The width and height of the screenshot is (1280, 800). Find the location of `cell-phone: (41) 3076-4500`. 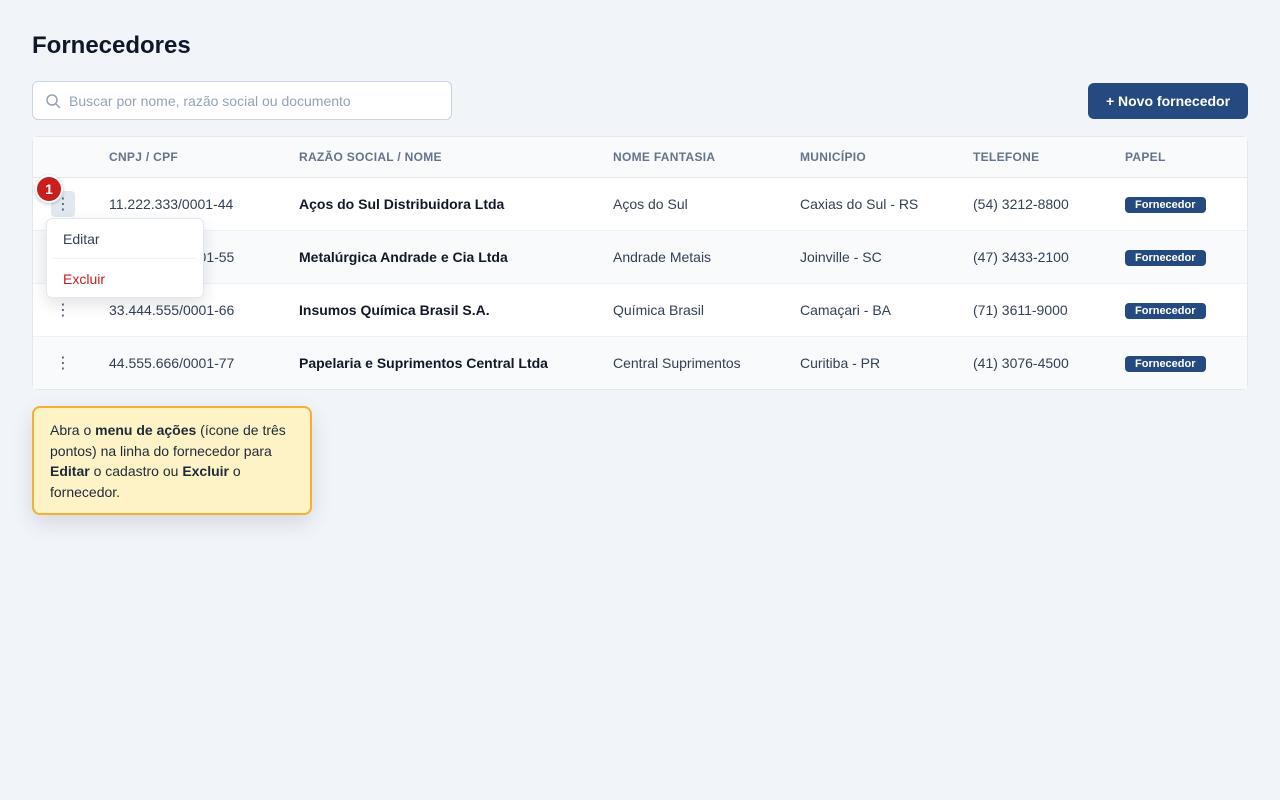

cell-phone: (41) 3076-4500 is located at coordinates (1049, 362).